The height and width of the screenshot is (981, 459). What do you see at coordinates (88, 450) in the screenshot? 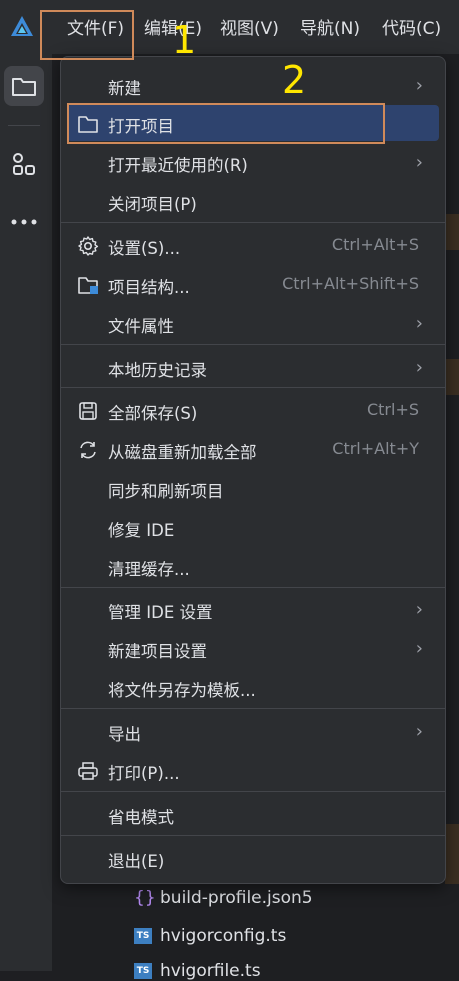
I see `refresh-icon` at bounding box center [88, 450].